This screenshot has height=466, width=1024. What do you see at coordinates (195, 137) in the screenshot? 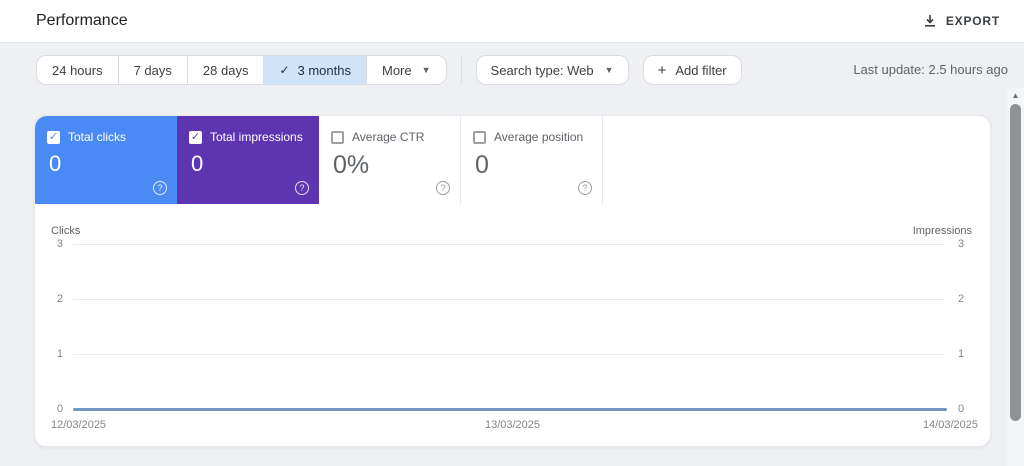
I see `checkbox-total-impressions: ✓` at bounding box center [195, 137].